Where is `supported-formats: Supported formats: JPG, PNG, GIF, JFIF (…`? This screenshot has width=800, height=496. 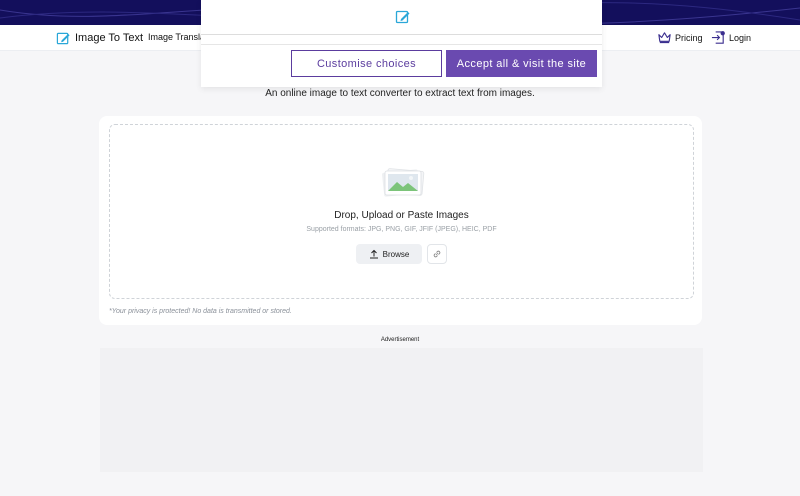 supported-formats: Supported formats: JPG, PNG, GIF, JFIF (… is located at coordinates (401, 229).